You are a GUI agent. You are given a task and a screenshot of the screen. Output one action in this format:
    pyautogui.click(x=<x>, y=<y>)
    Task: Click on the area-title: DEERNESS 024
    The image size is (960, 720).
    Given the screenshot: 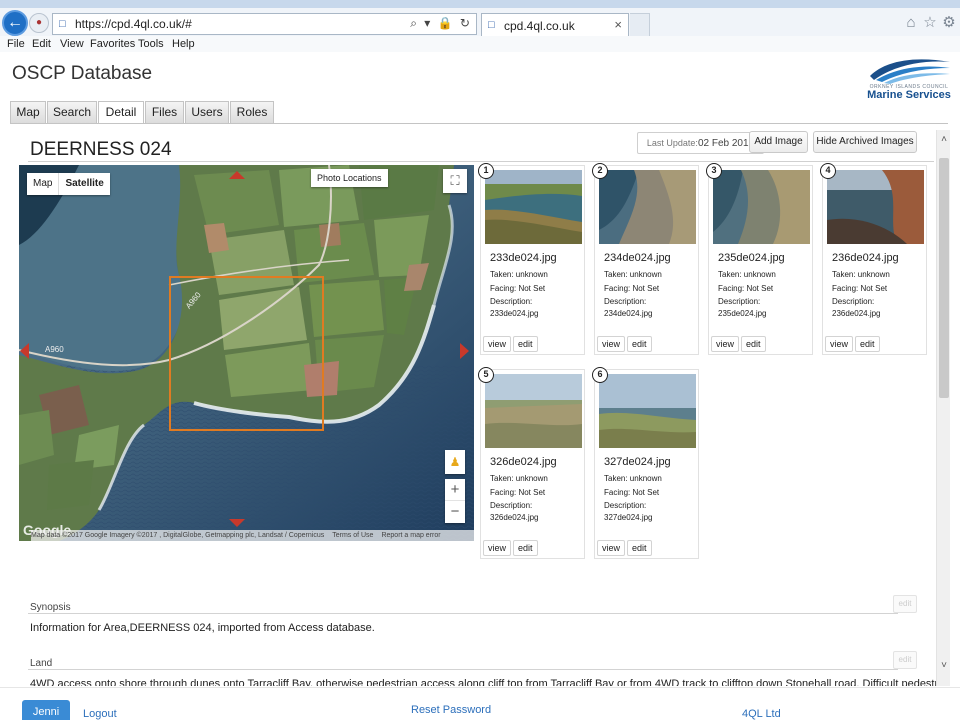 What is the action you would take?
    pyautogui.click(x=101, y=149)
    